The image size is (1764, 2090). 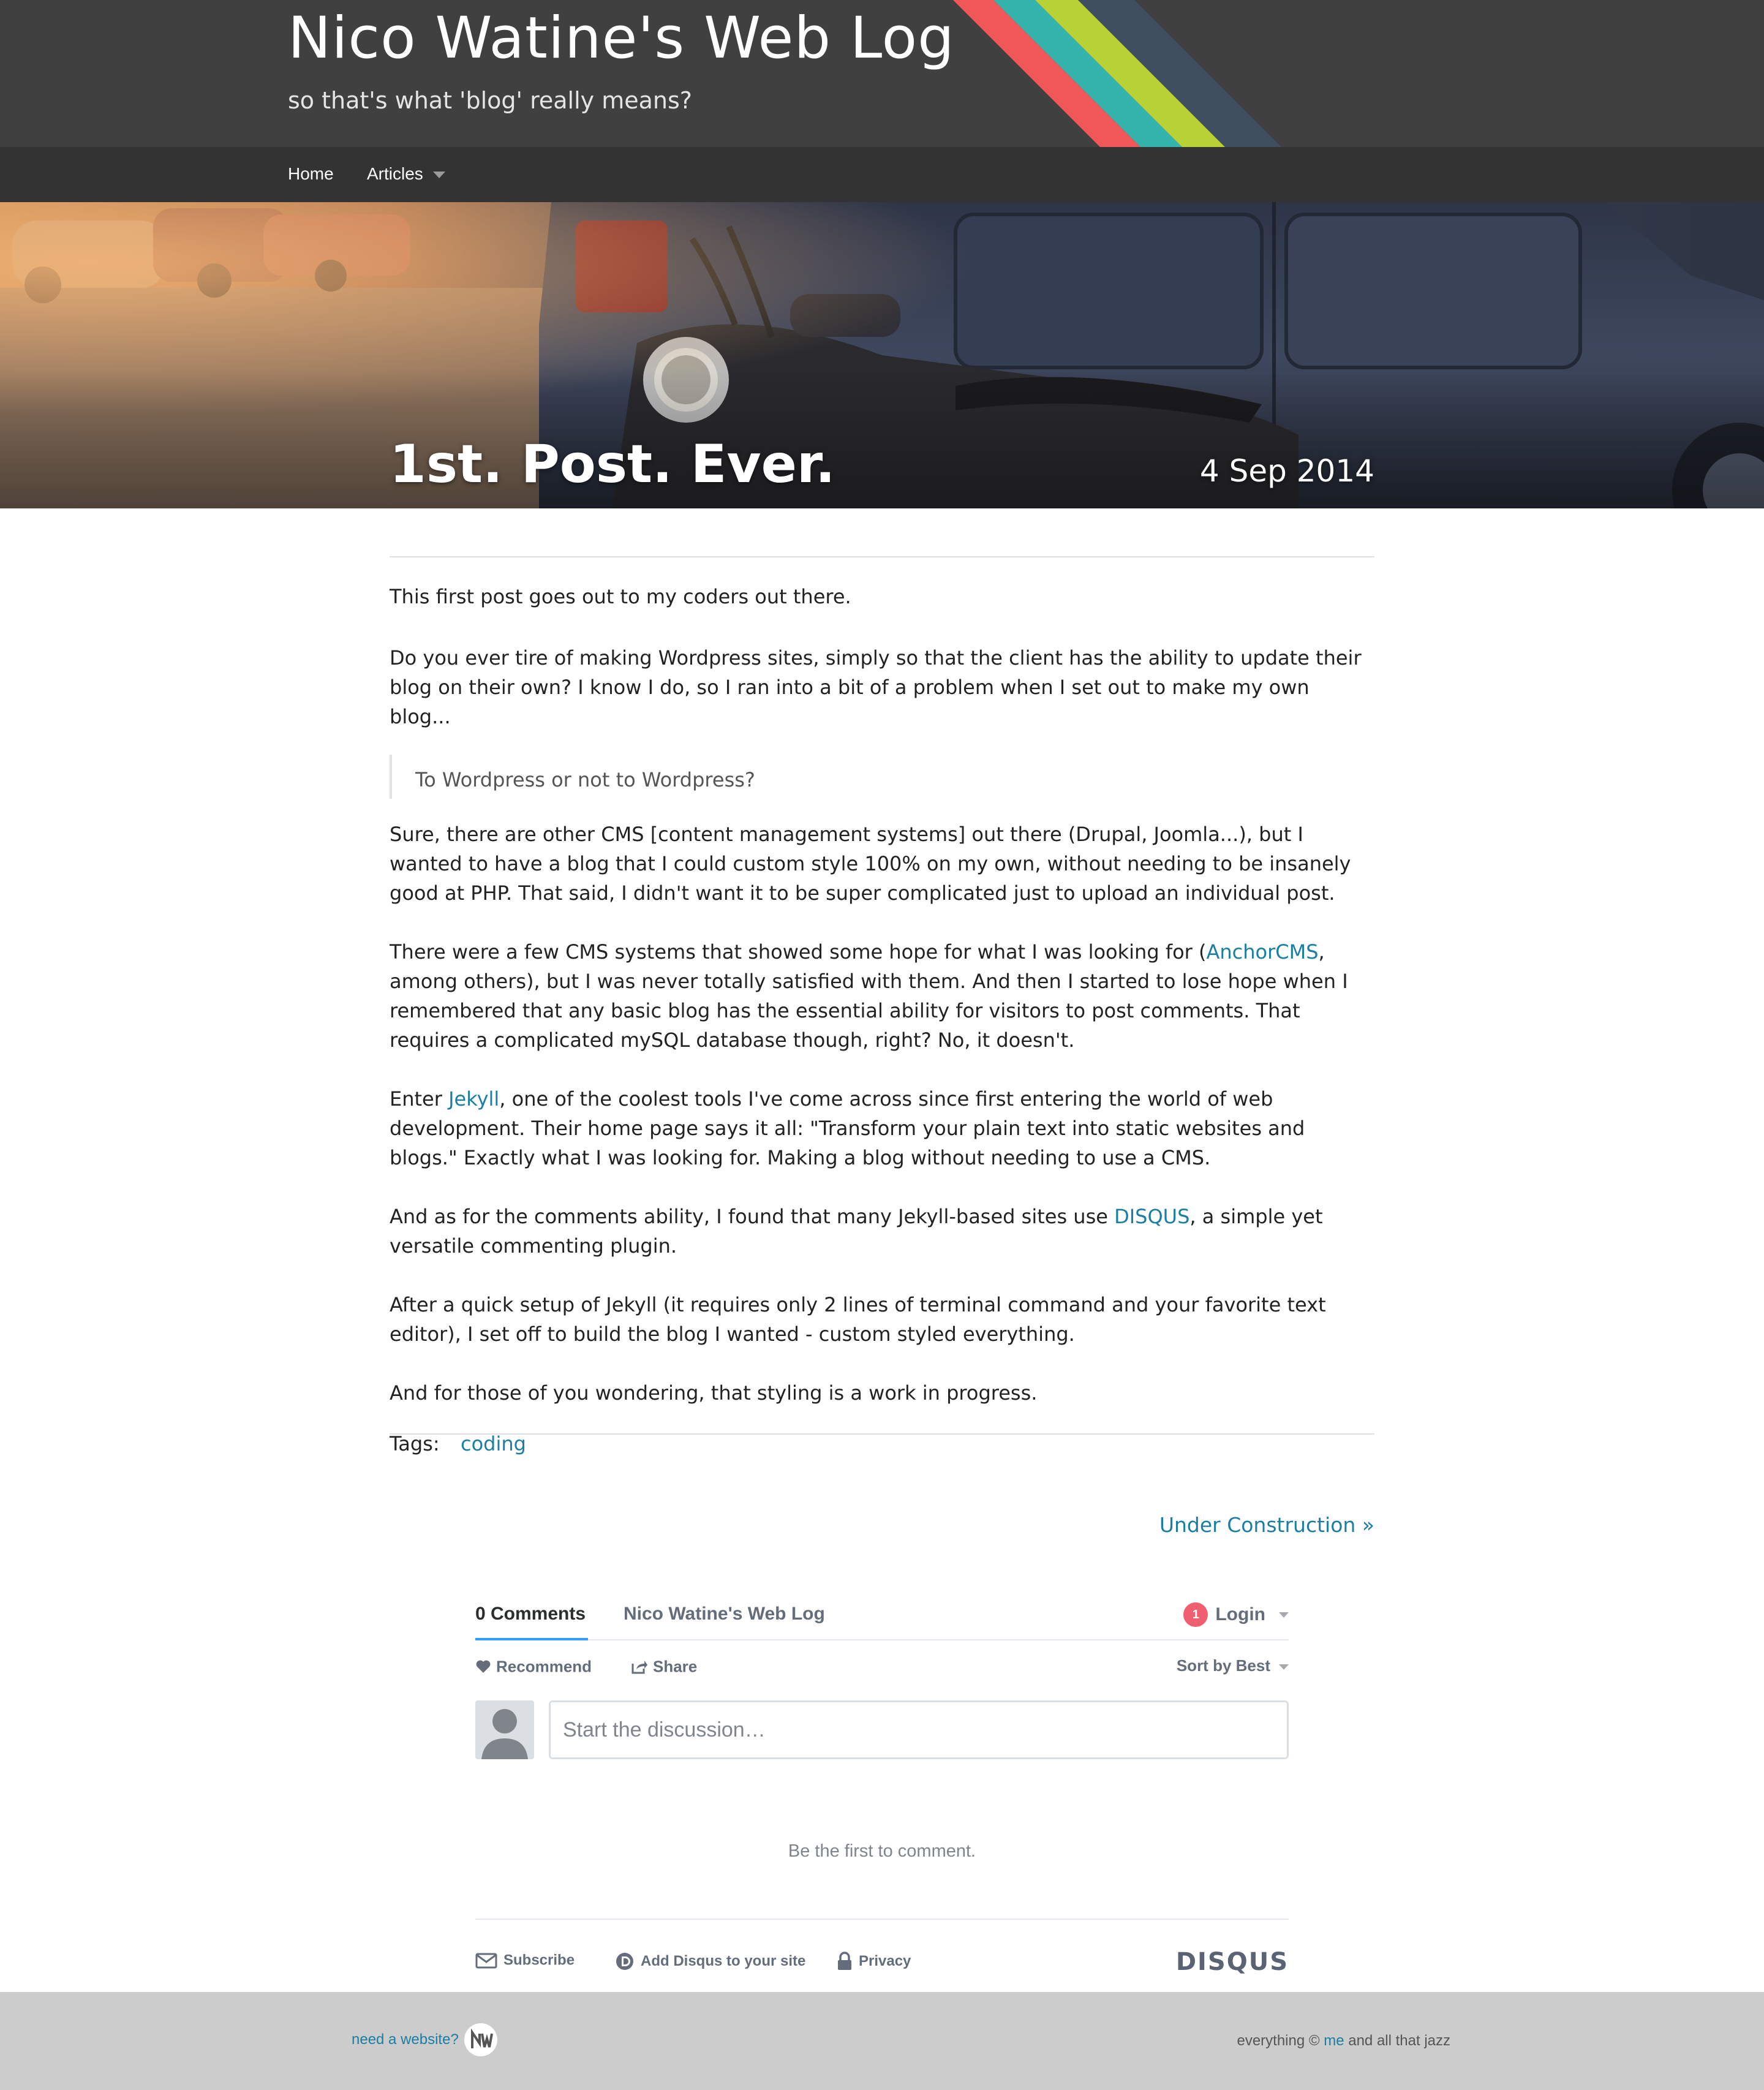 I want to click on tag-link: coding, so click(x=494, y=1443).